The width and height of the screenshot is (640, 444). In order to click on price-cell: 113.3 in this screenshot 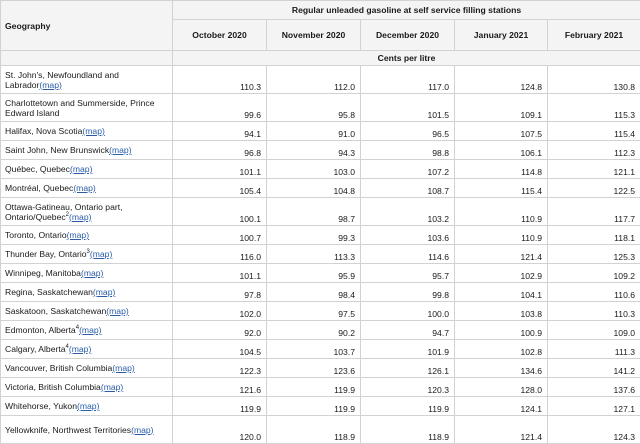, I will do `click(314, 254)`.